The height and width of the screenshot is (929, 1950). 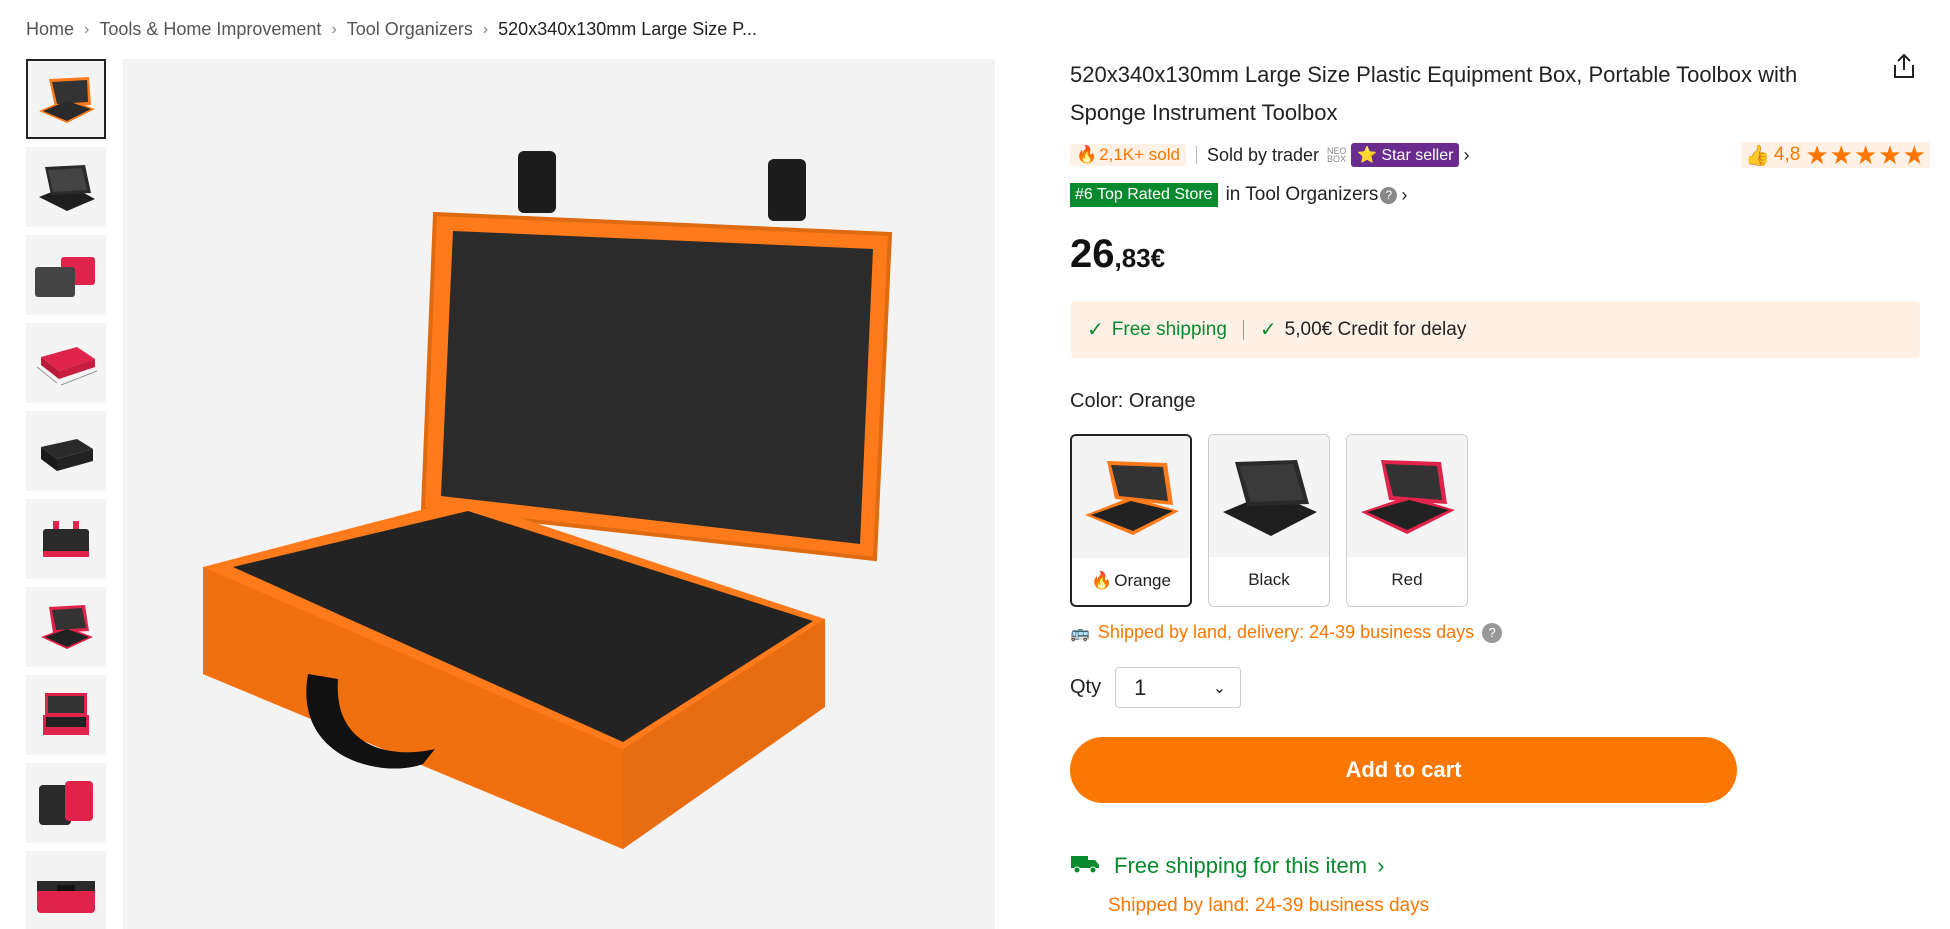 What do you see at coordinates (1140, 687) in the screenshot?
I see `quantity-value: 1` at bounding box center [1140, 687].